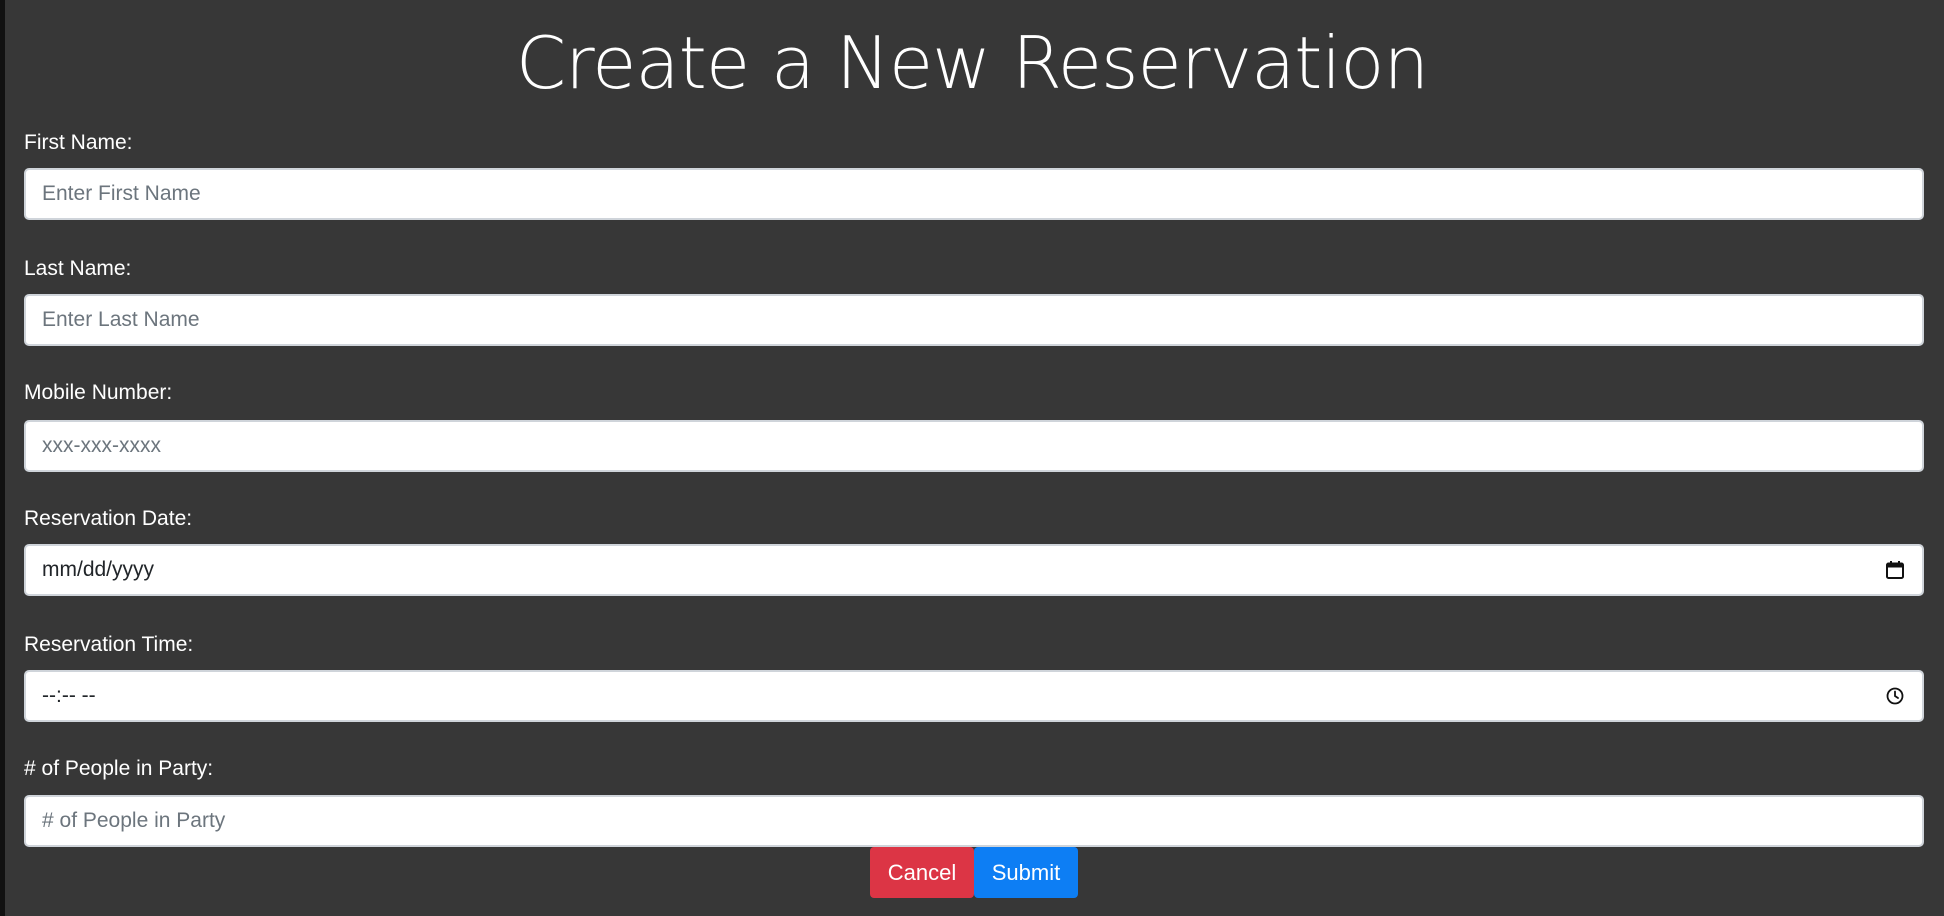 Image resolution: width=1944 pixels, height=916 pixels. I want to click on people-count-placeholder: # of People in Party, so click(134, 820).